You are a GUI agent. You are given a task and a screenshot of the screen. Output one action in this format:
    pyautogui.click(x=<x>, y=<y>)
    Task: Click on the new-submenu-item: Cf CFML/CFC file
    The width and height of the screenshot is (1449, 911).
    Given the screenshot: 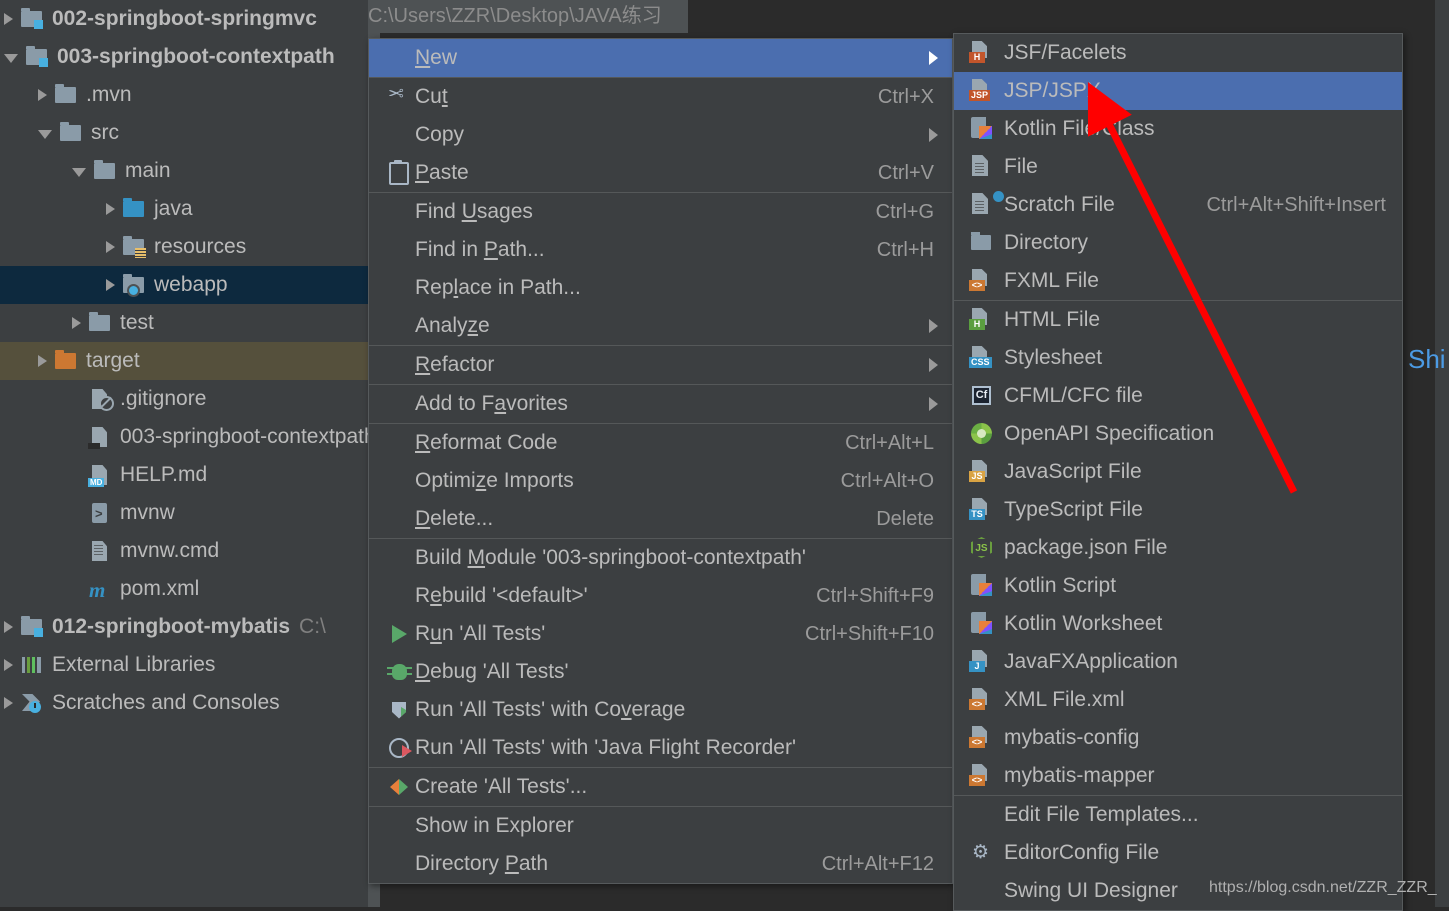 What is the action you would take?
    pyautogui.click(x=1178, y=396)
    